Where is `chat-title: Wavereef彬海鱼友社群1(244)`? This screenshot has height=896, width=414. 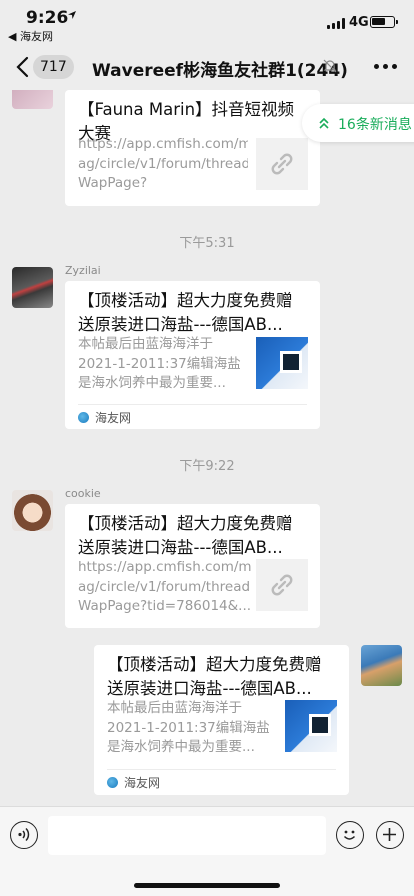
chat-title: Wavereef彬海鱼友社群1(244) is located at coordinates (220, 71).